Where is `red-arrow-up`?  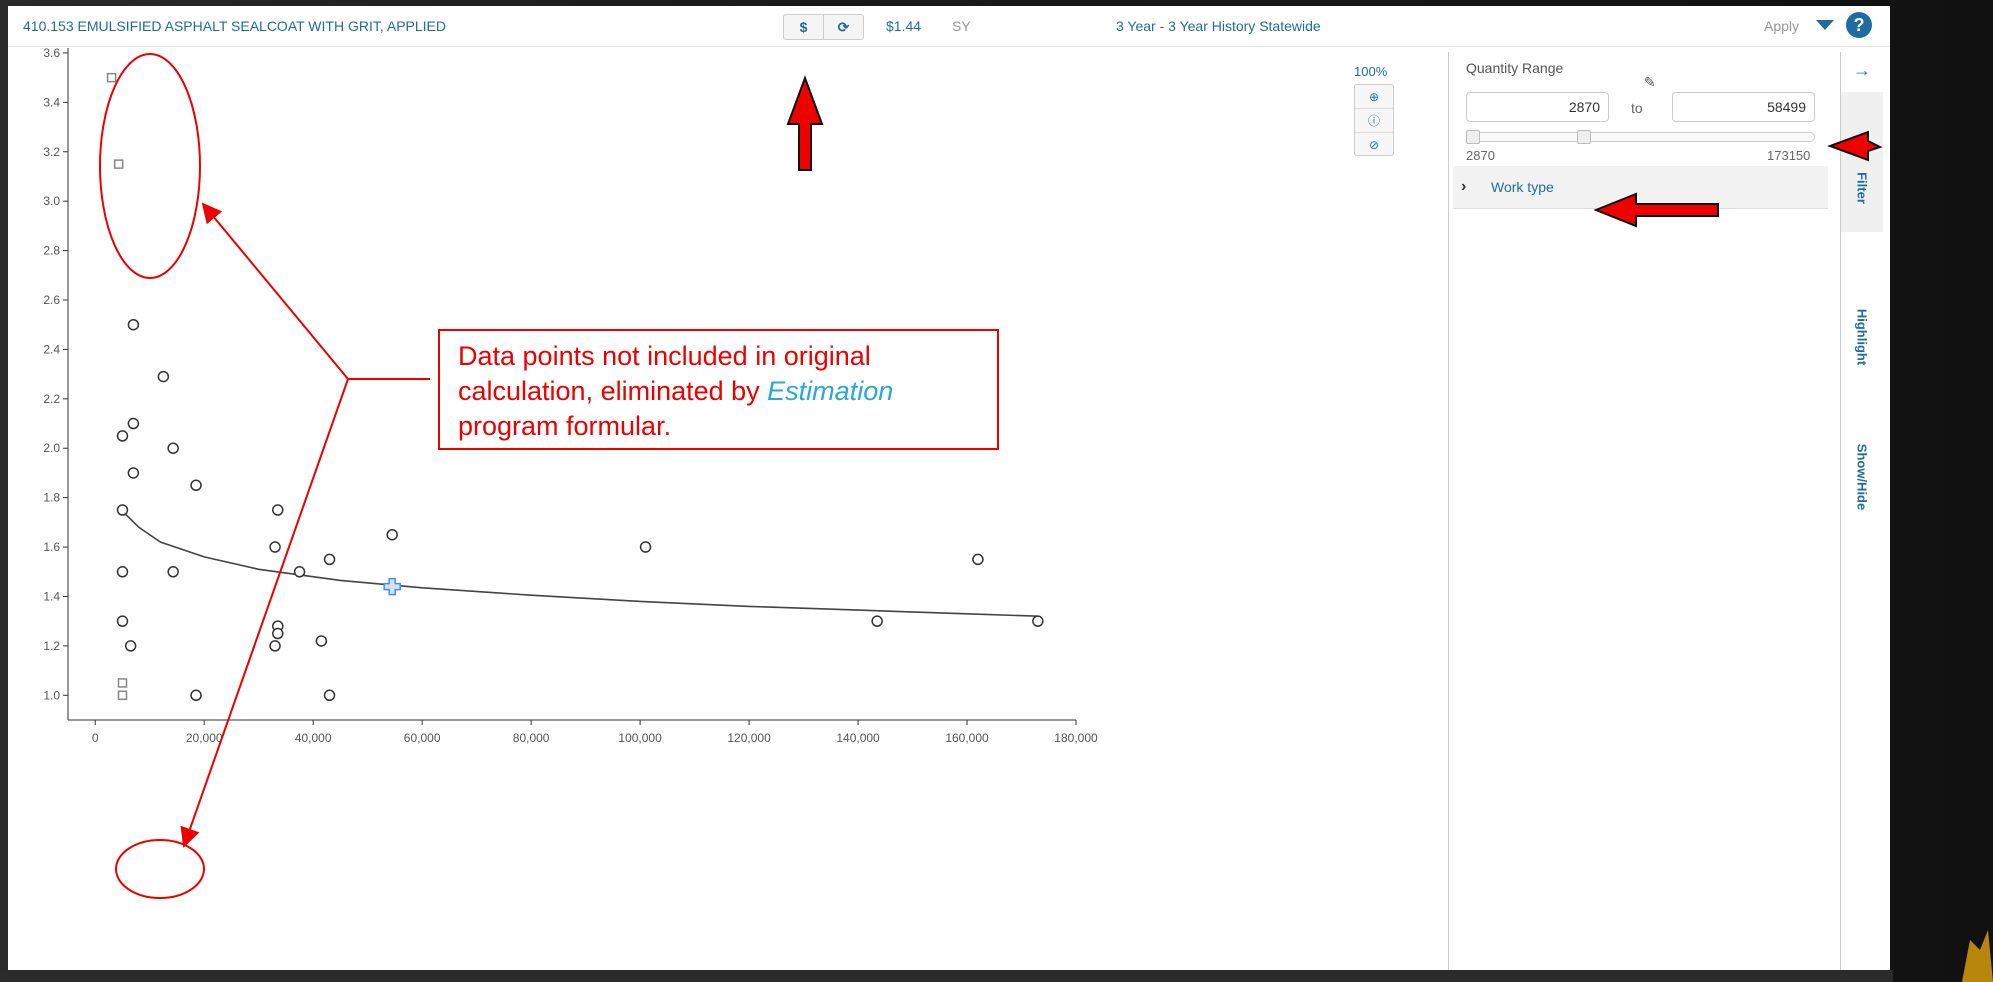 red-arrow-up is located at coordinates (805, 123).